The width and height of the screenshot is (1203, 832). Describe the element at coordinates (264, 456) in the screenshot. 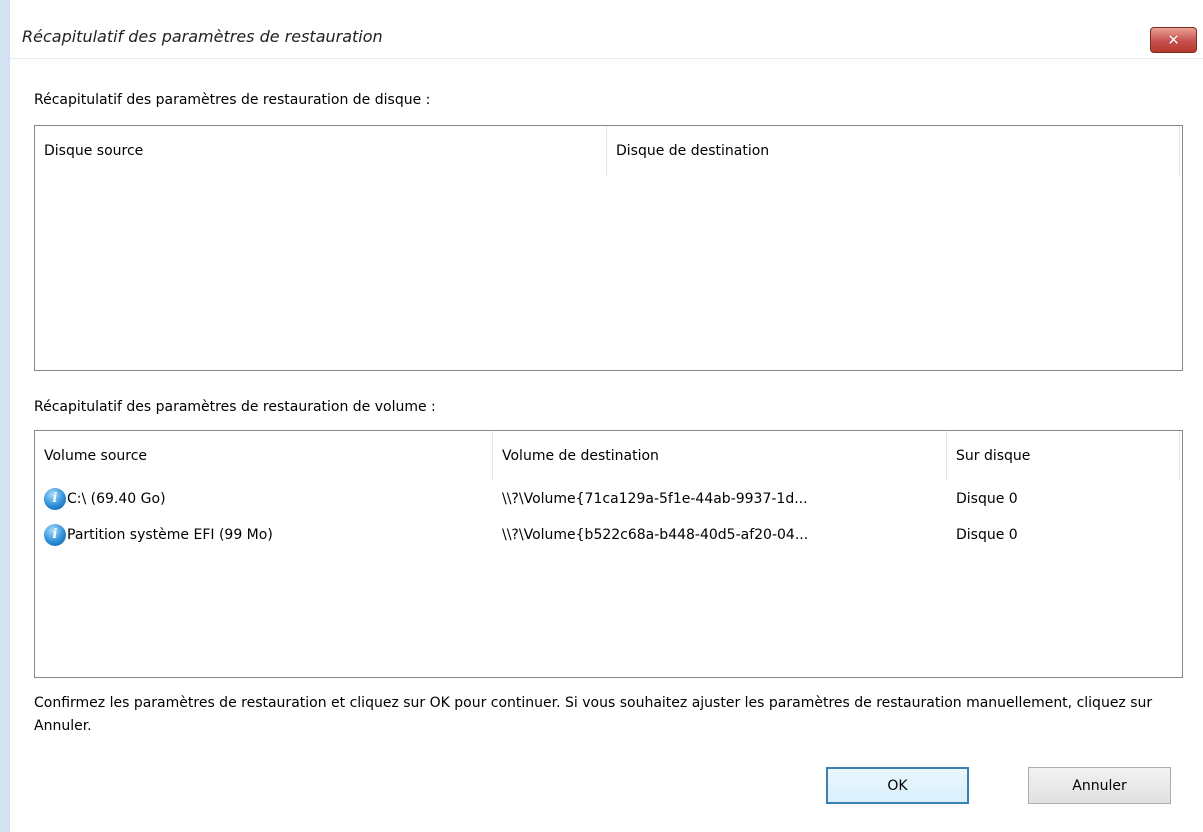

I see `column-header-volume-source: Volume source` at that location.